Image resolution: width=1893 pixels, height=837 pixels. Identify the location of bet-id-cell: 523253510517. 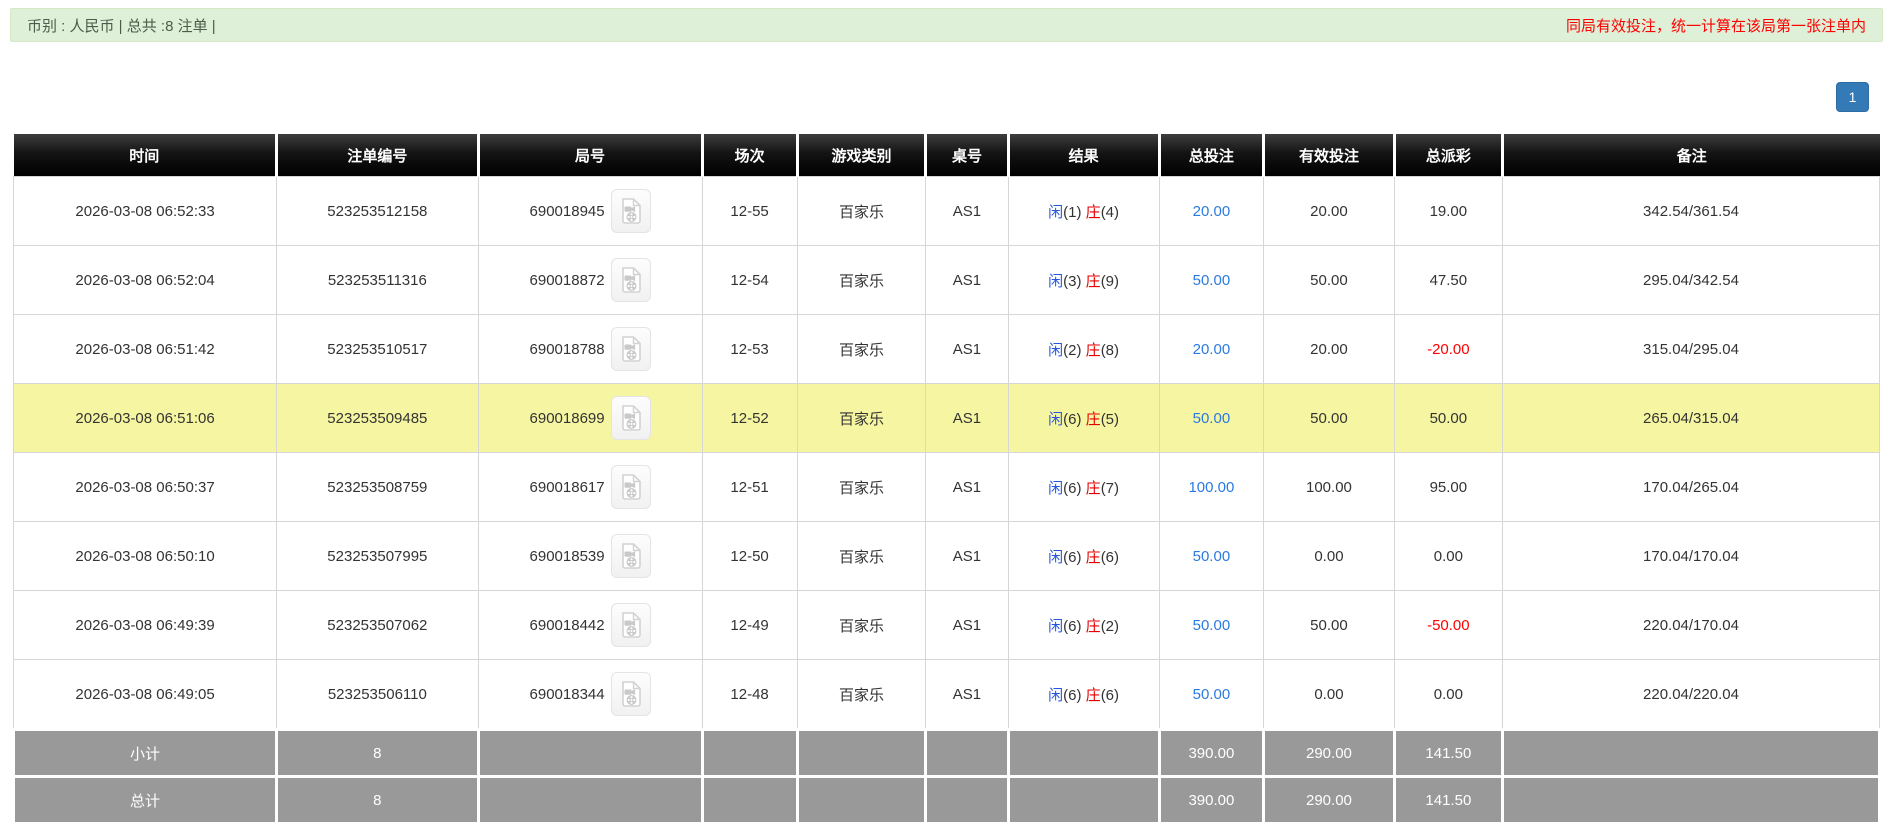
(377, 349).